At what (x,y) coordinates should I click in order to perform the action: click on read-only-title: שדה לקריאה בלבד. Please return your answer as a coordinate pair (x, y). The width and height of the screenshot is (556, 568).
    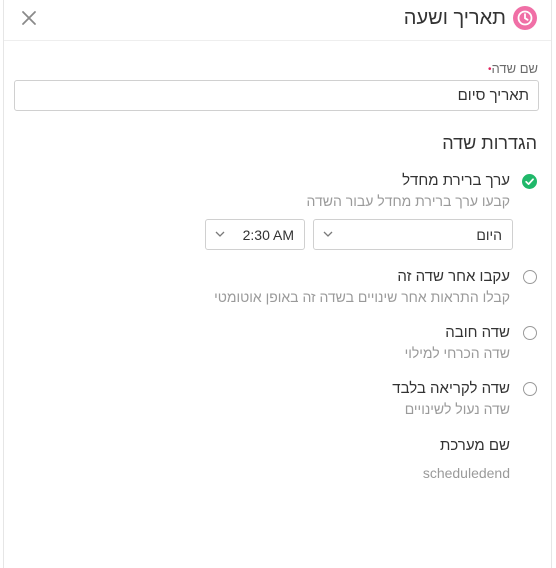
    Looking at the image, I should click on (451, 388).